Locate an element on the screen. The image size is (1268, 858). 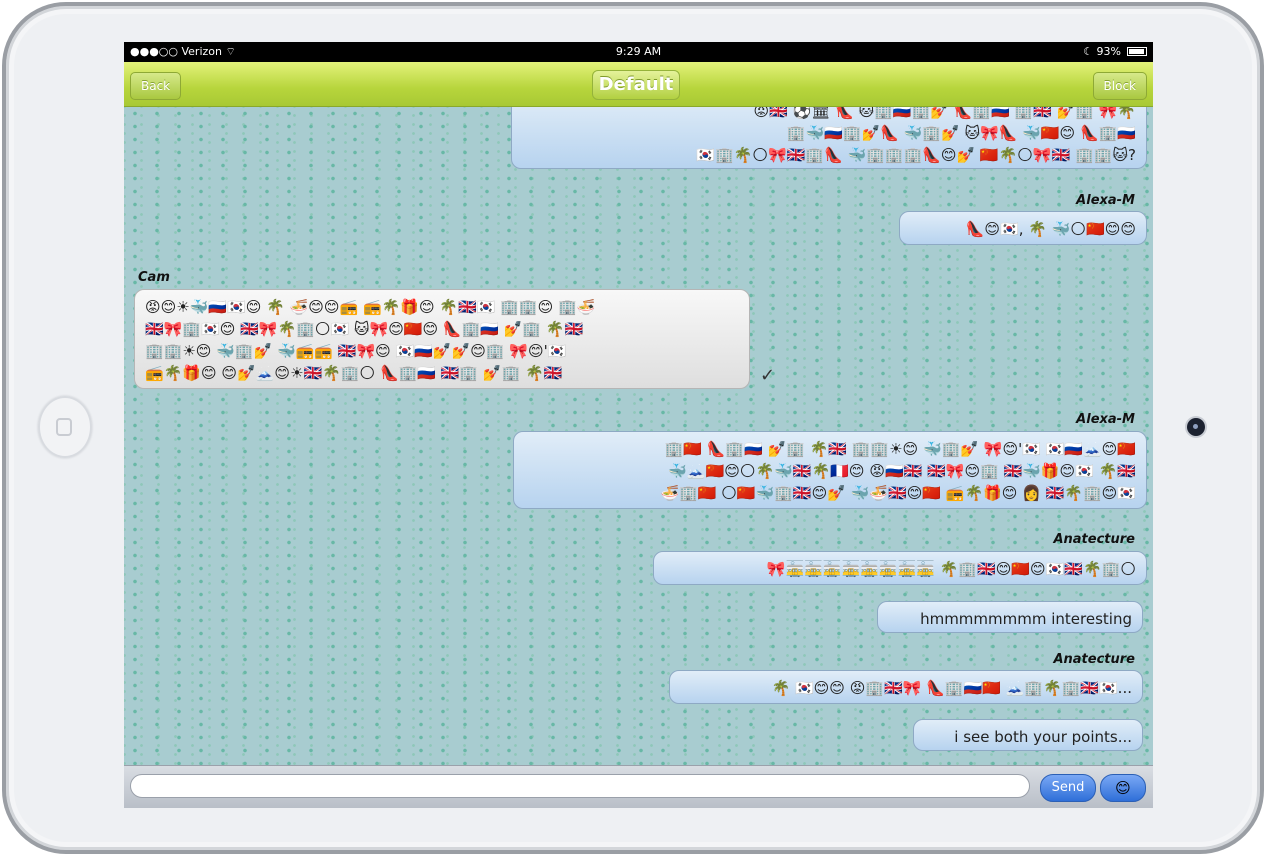
send-button: Send is located at coordinates (1068, 788).